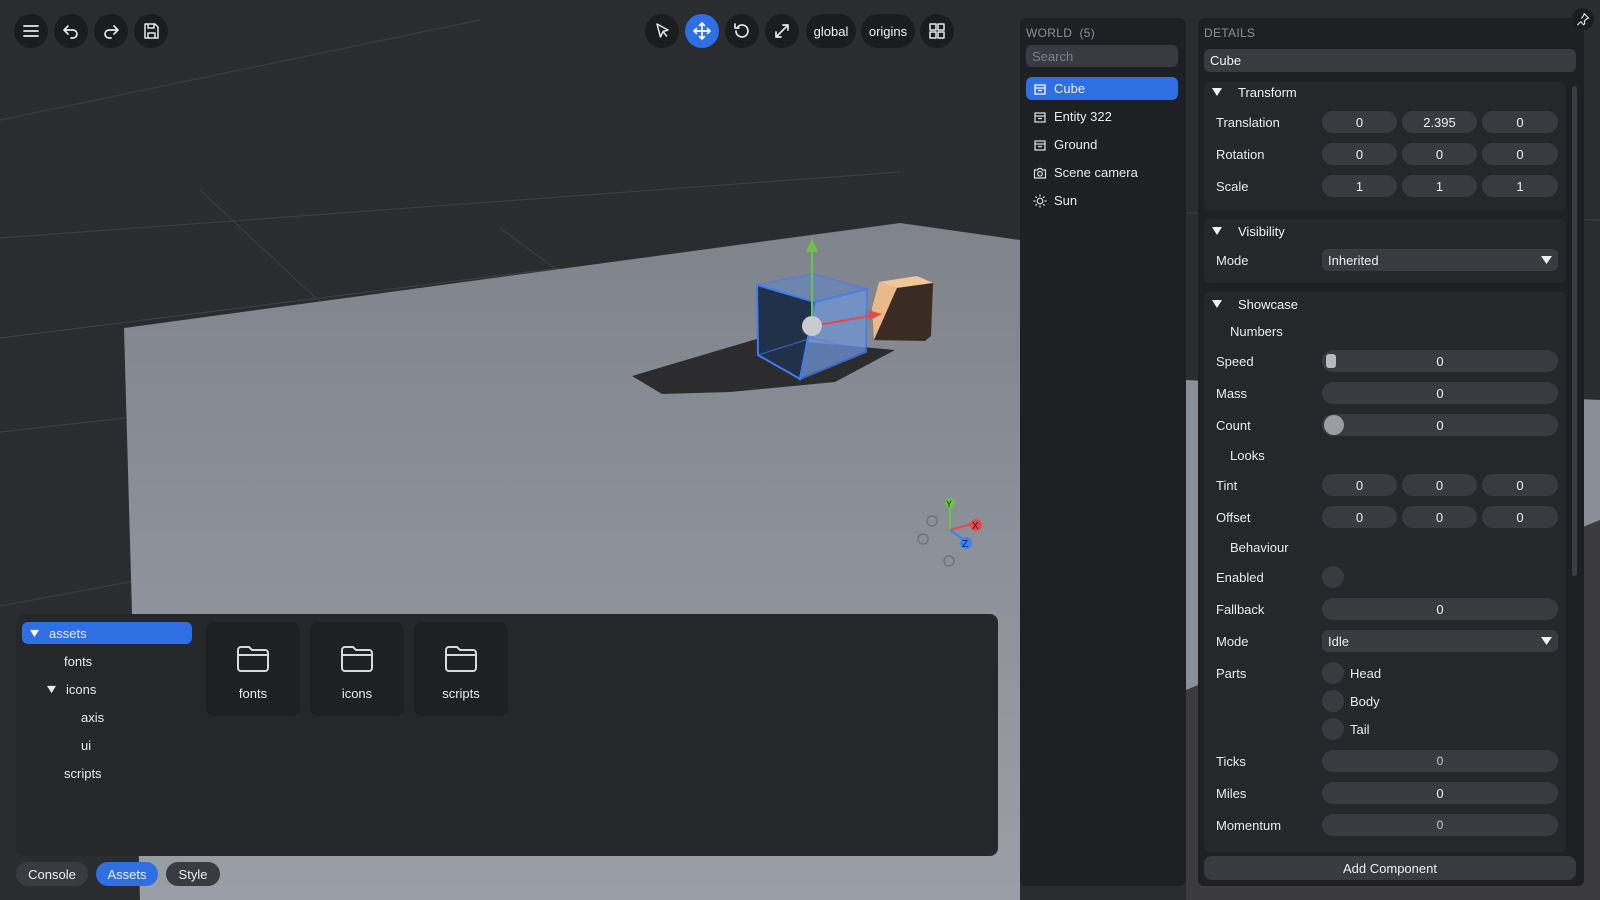  I want to click on ticks-label: Ticks, so click(1231, 761).